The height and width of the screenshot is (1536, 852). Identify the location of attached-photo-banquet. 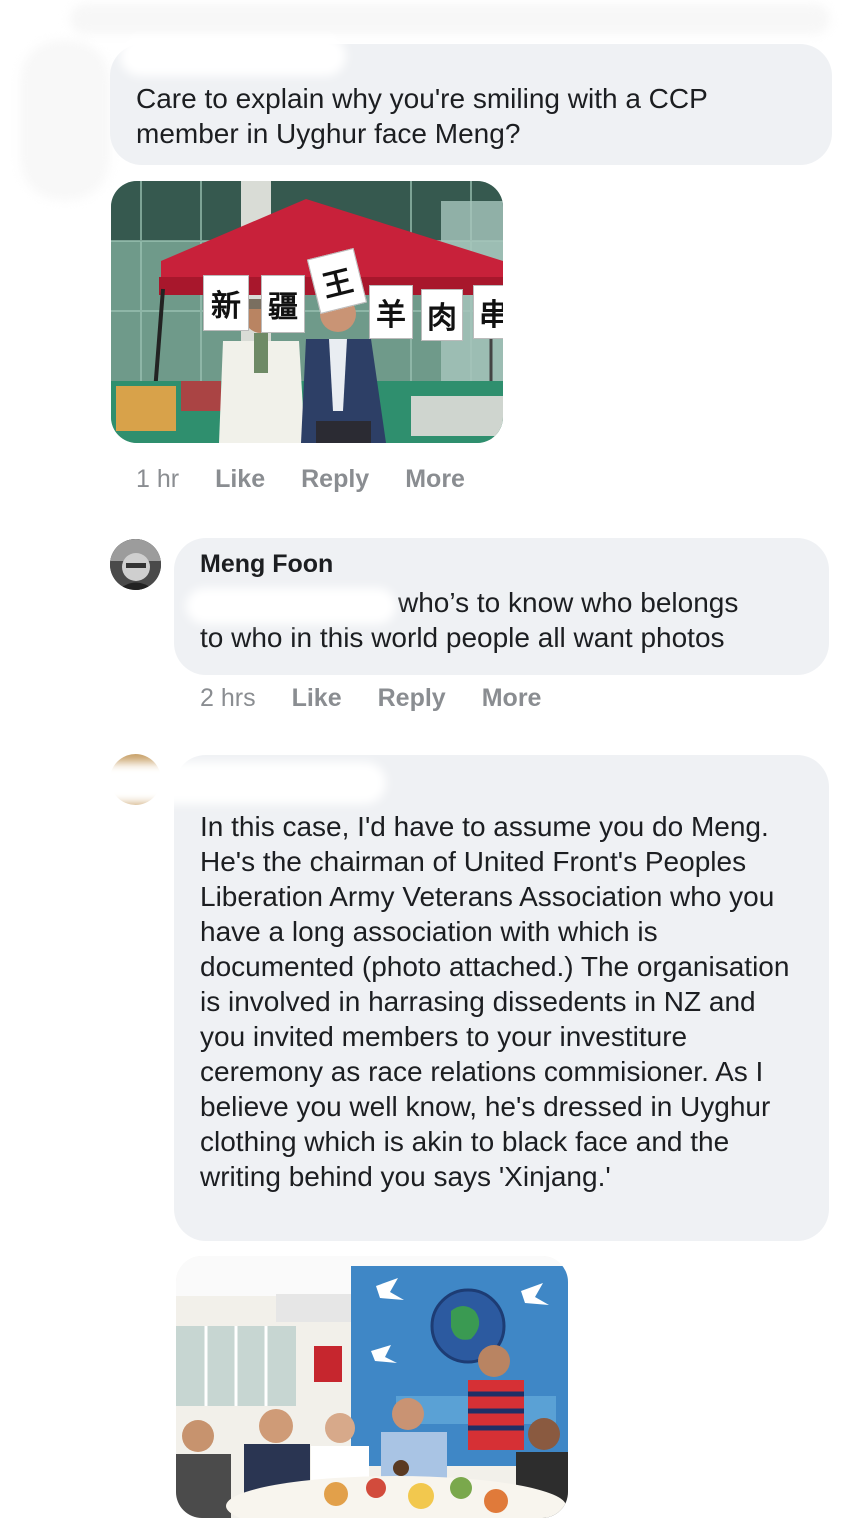
(372, 1387).